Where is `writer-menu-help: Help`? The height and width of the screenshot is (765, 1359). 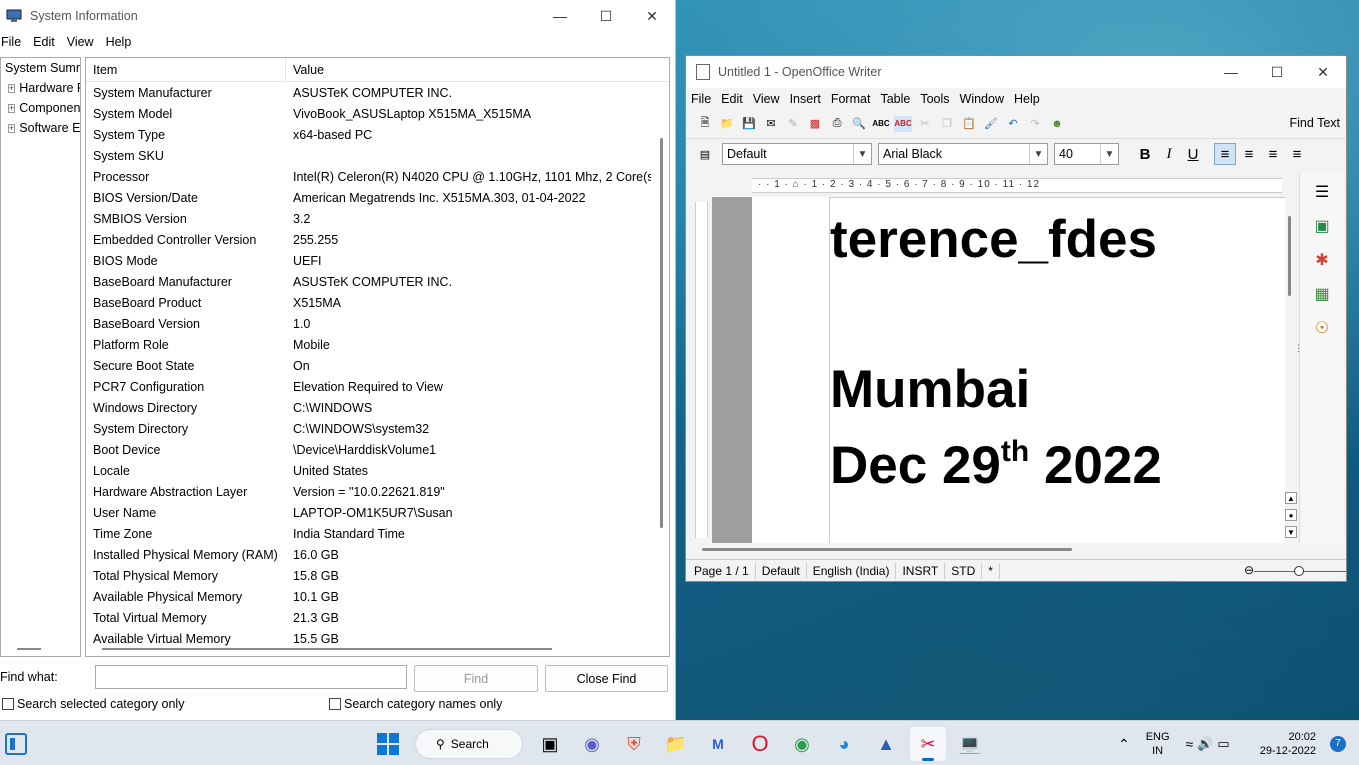
writer-menu-help: Help is located at coordinates (1027, 99).